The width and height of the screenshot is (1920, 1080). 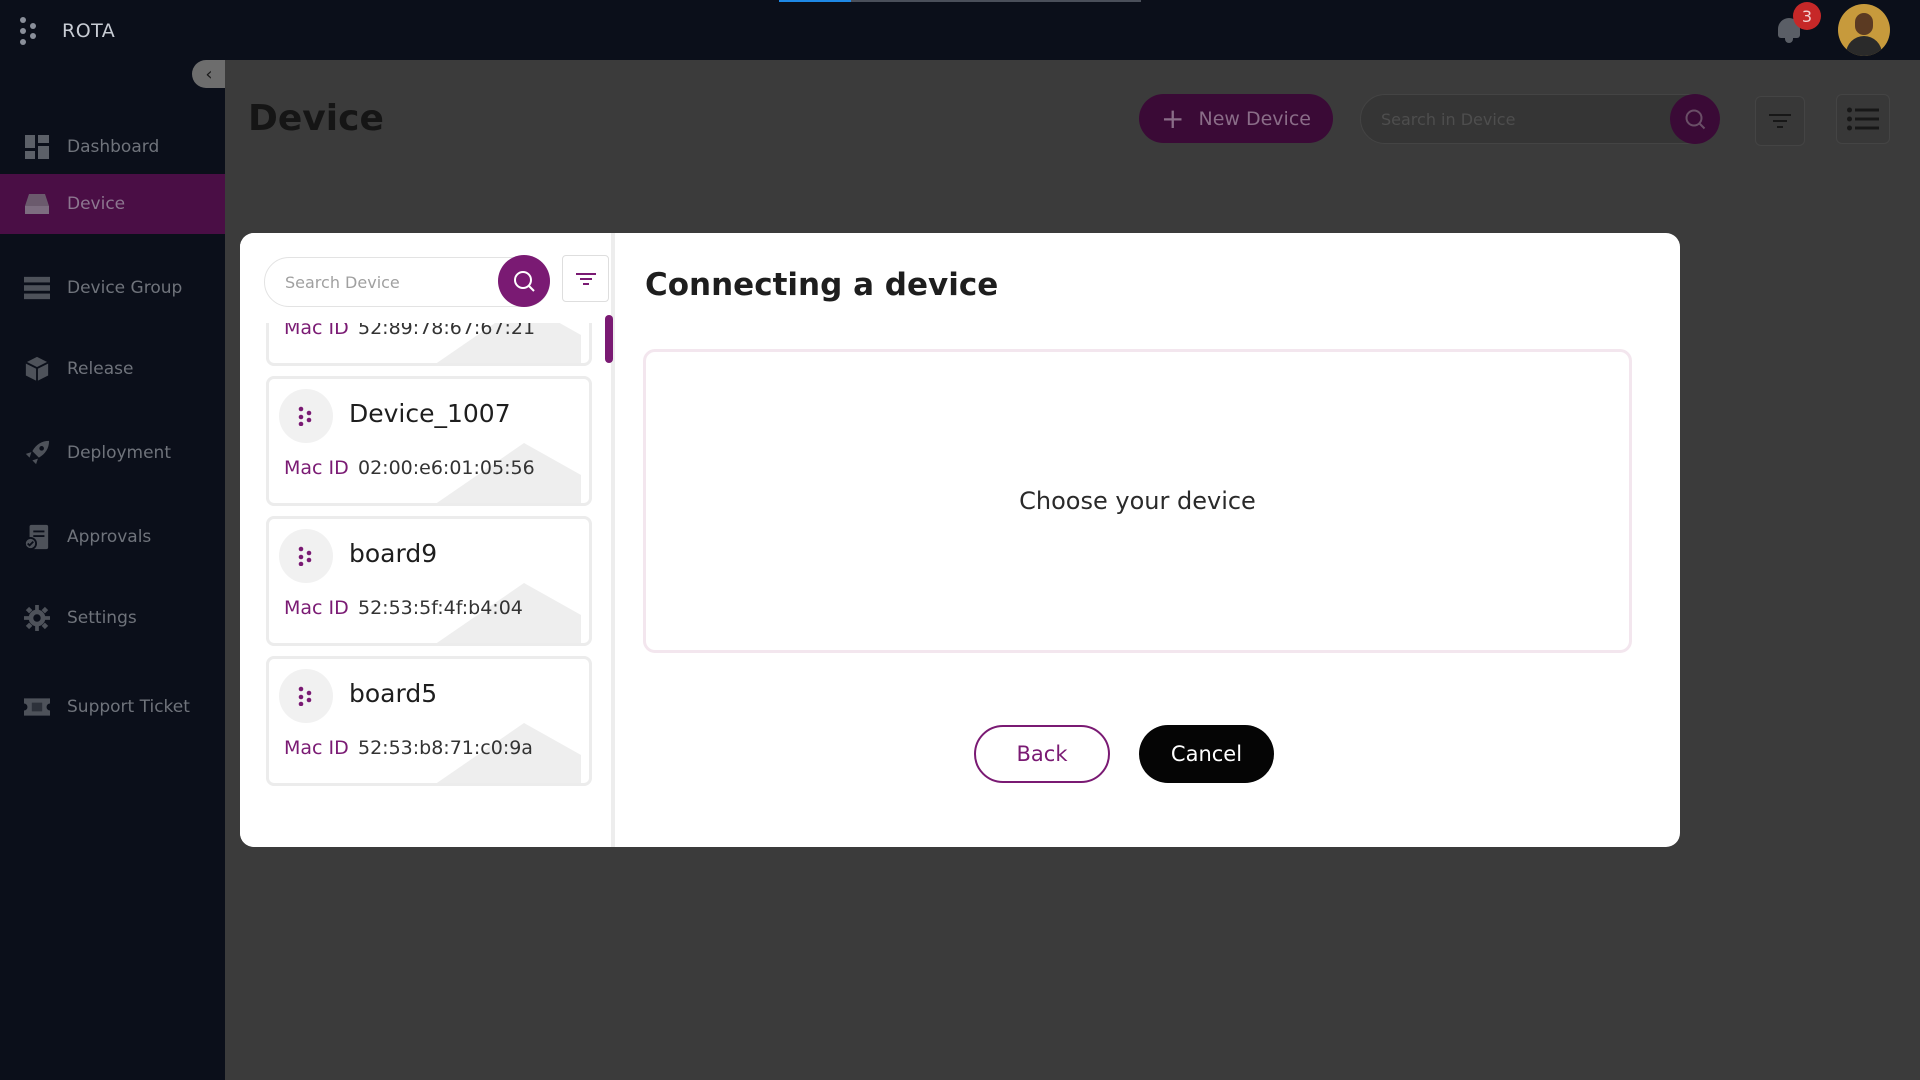 I want to click on brand: ROTA, so click(x=67, y=31).